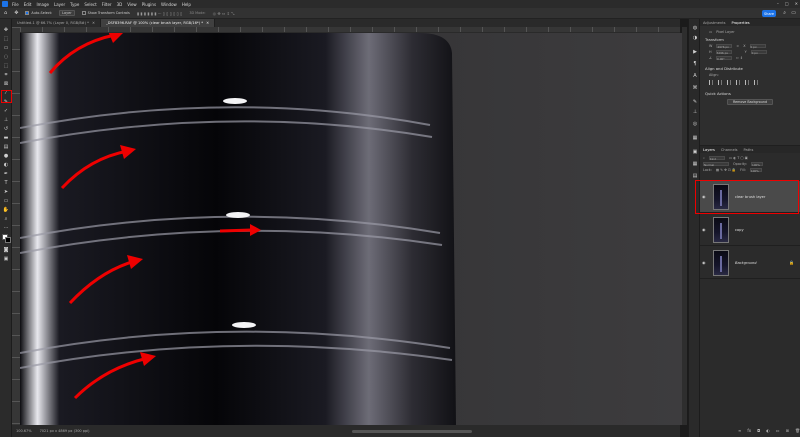  I want to click on type-tool-icon: T, so click(6, 183).